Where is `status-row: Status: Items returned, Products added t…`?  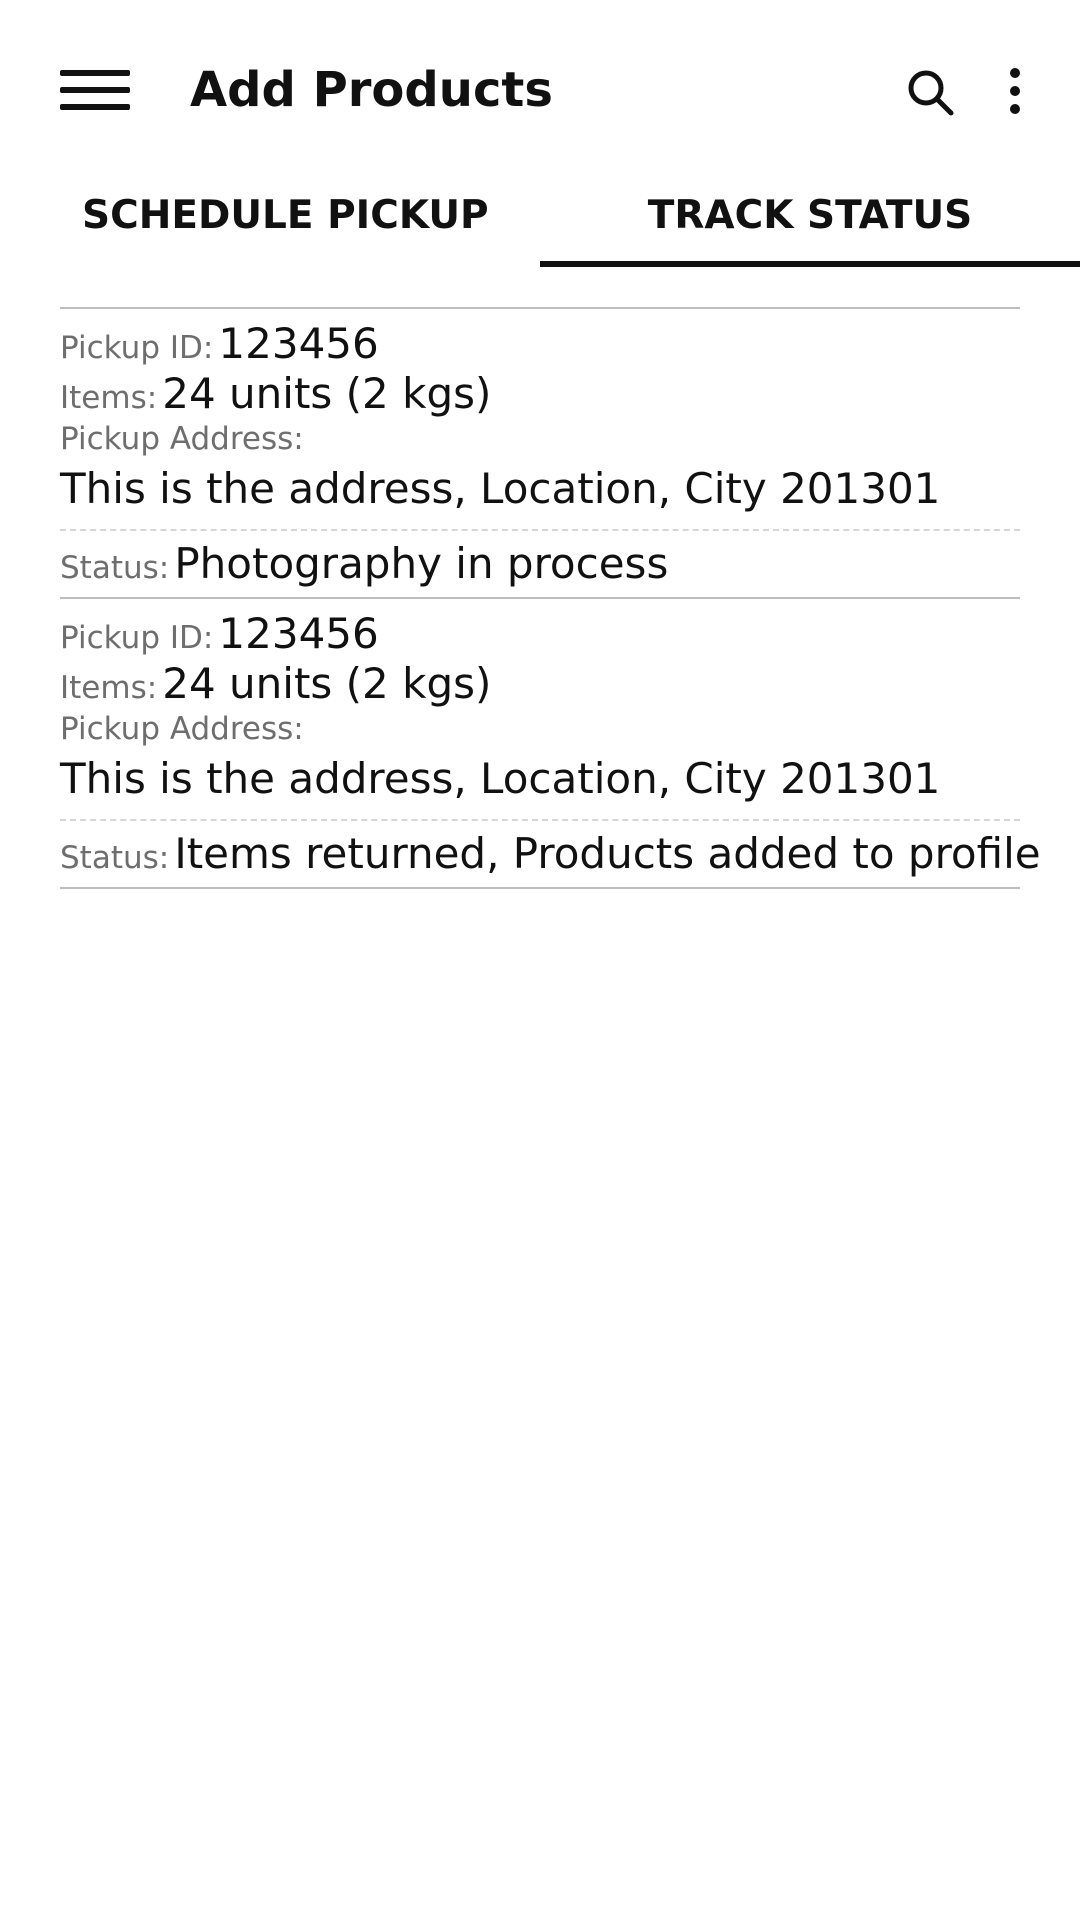 status-row: Status: Items returned, Products added t… is located at coordinates (550, 853).